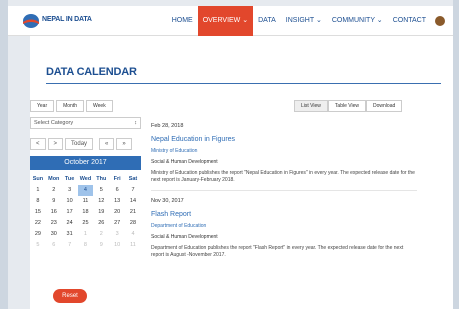 This screenshot has width=459, height=309. Describe the element at coordinates (54, 212) in the screenshot. I see `calendar-day: 16` at that location.